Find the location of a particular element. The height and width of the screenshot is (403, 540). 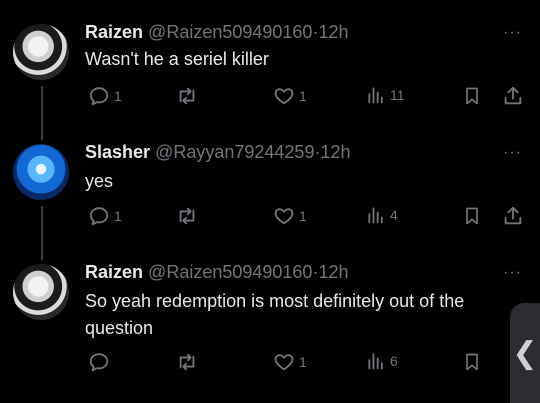

side-drawer-handle: ❮ is located at coordinates (525, 353).